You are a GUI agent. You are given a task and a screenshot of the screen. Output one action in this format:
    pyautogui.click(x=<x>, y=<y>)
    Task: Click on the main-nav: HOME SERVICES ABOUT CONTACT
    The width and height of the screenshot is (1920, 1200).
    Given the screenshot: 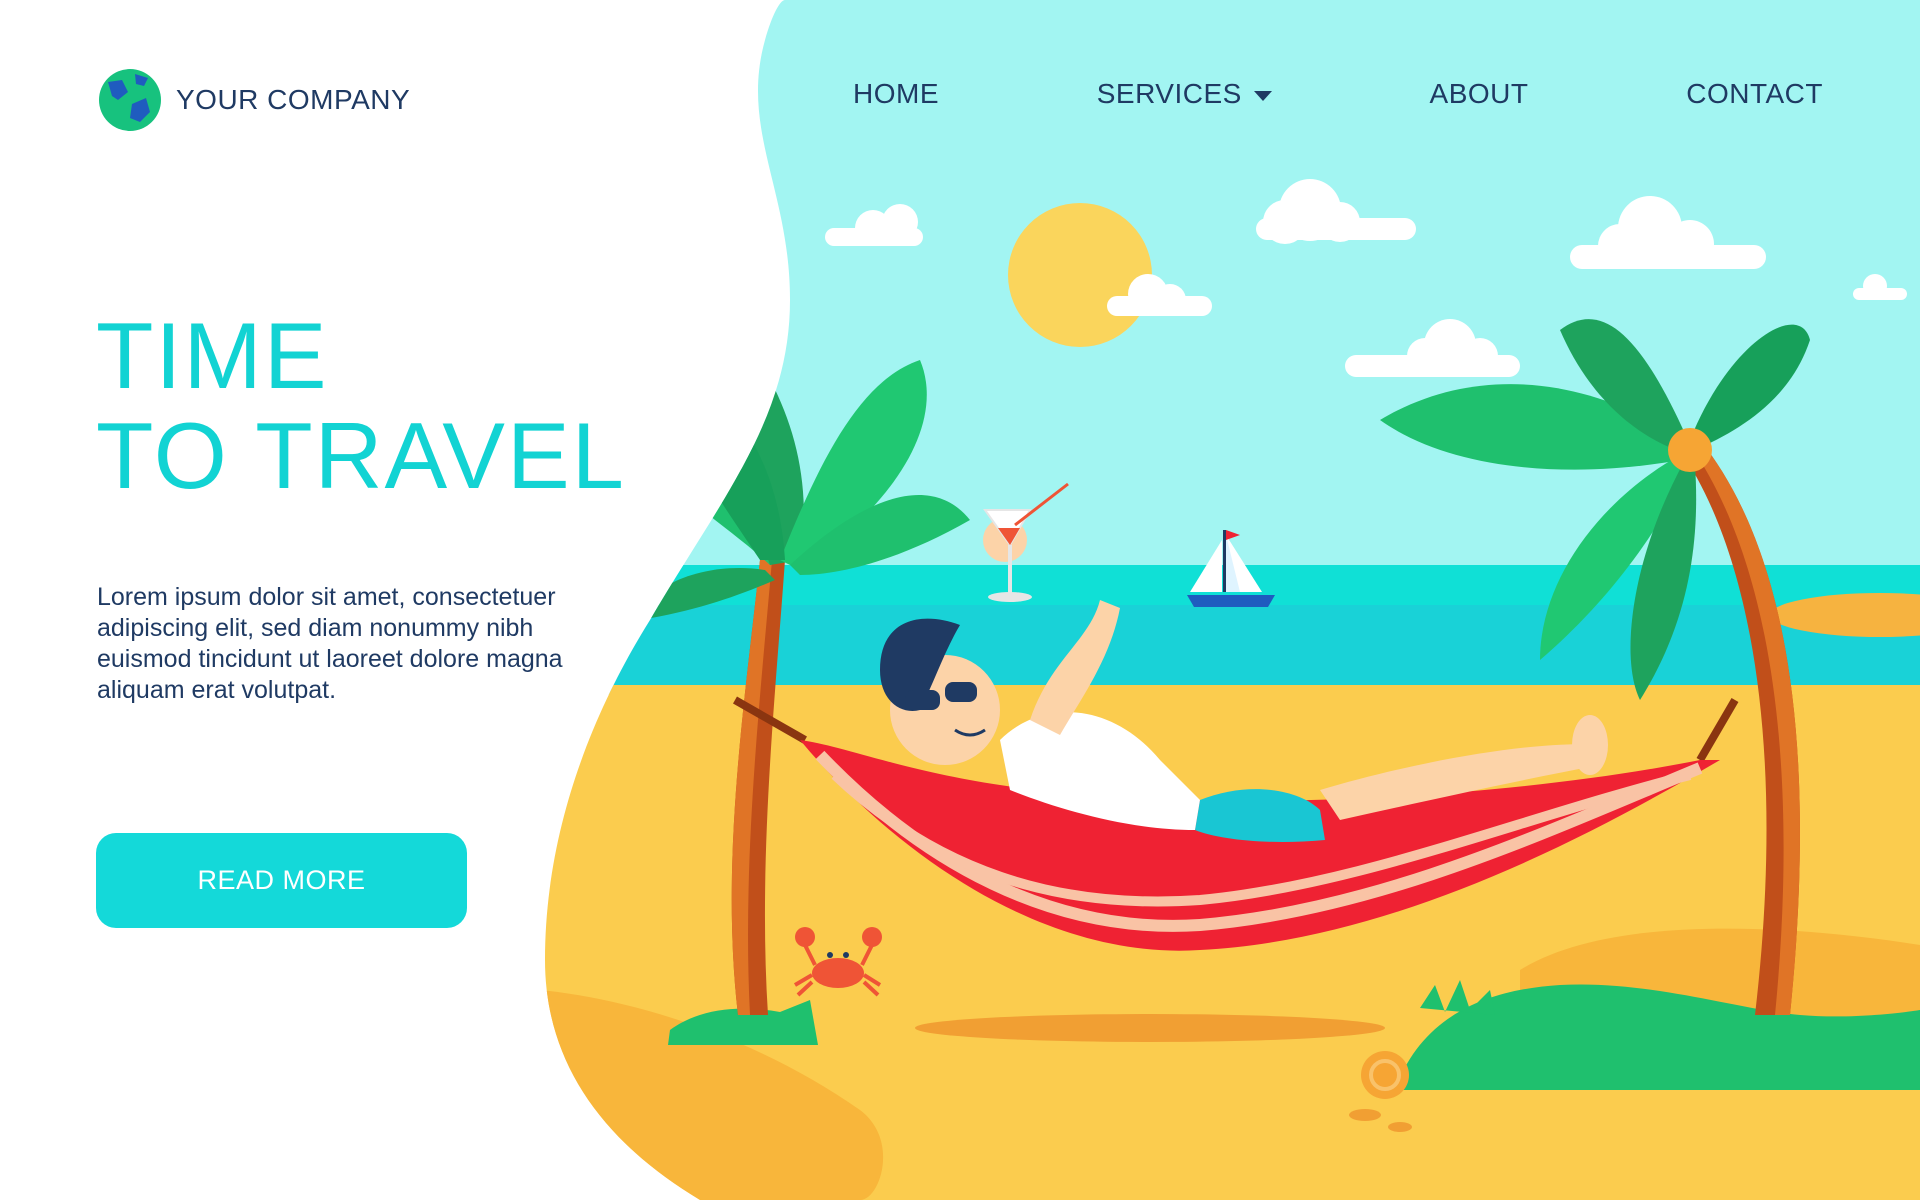 What is the action you would take?
    pyautogui.click(x=1338, y=94)
    